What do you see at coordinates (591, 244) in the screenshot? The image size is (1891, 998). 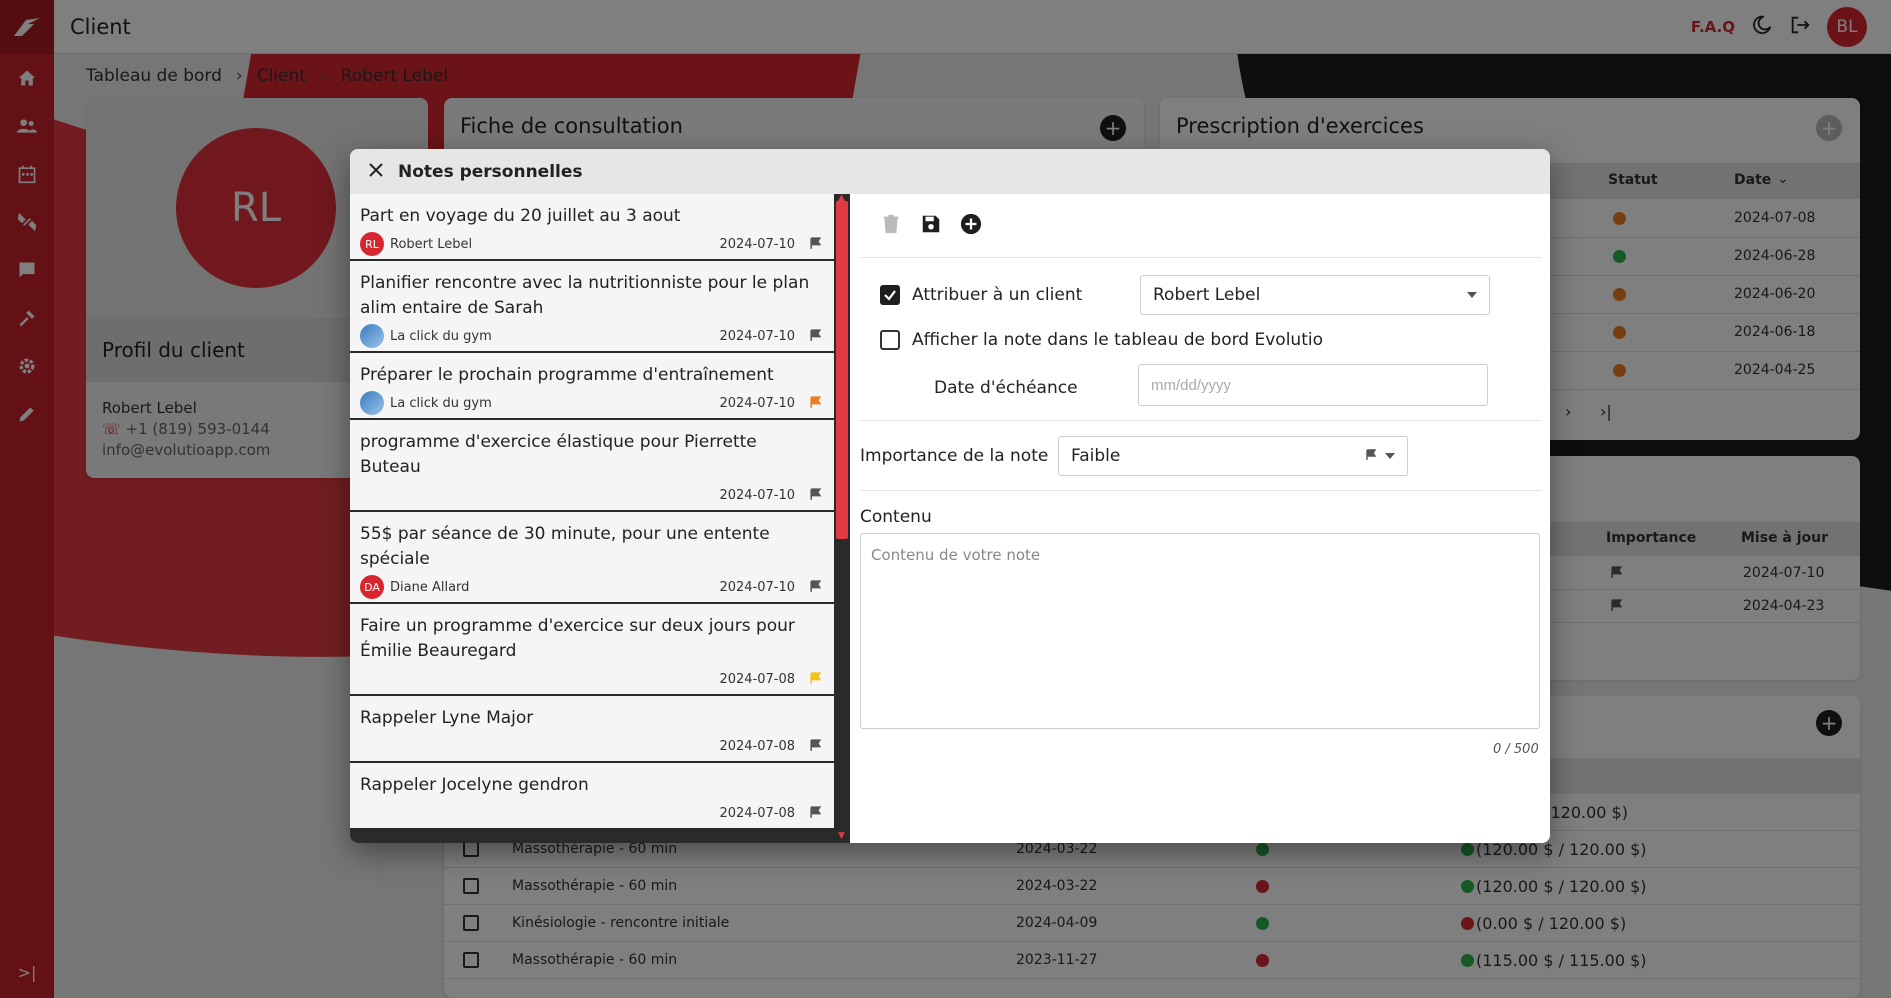 I see `note-meta: RL Robert Lebel 2024-07-10` at bounding box center [591, 244].